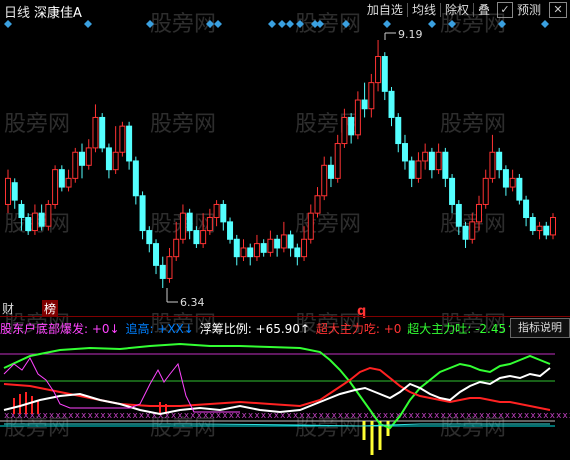 This screenshot has width=570, height=460. What do you see at coordinates (410, 34) in the screenshot?
I see `high-price-label: 9.19` at bounding box center [410, 34].